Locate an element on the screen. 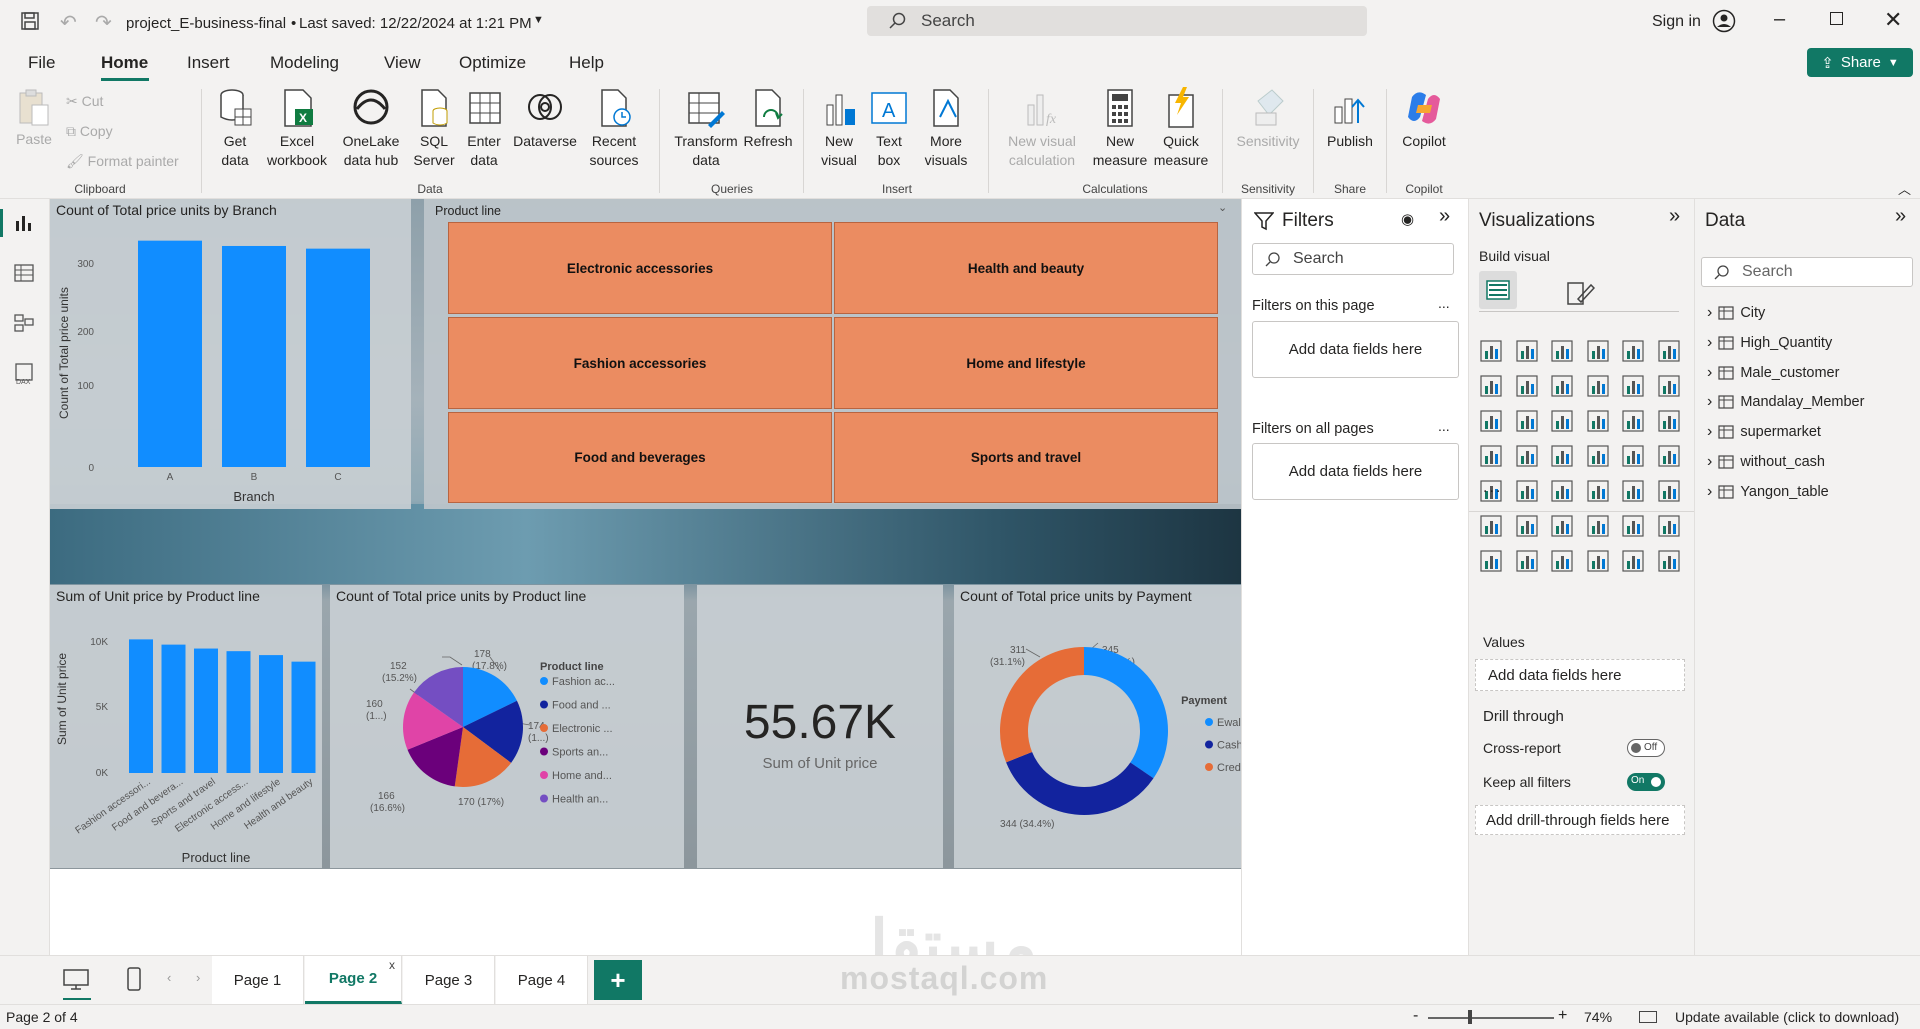  key-influencers-icon is located at coordinates (1527, 526).